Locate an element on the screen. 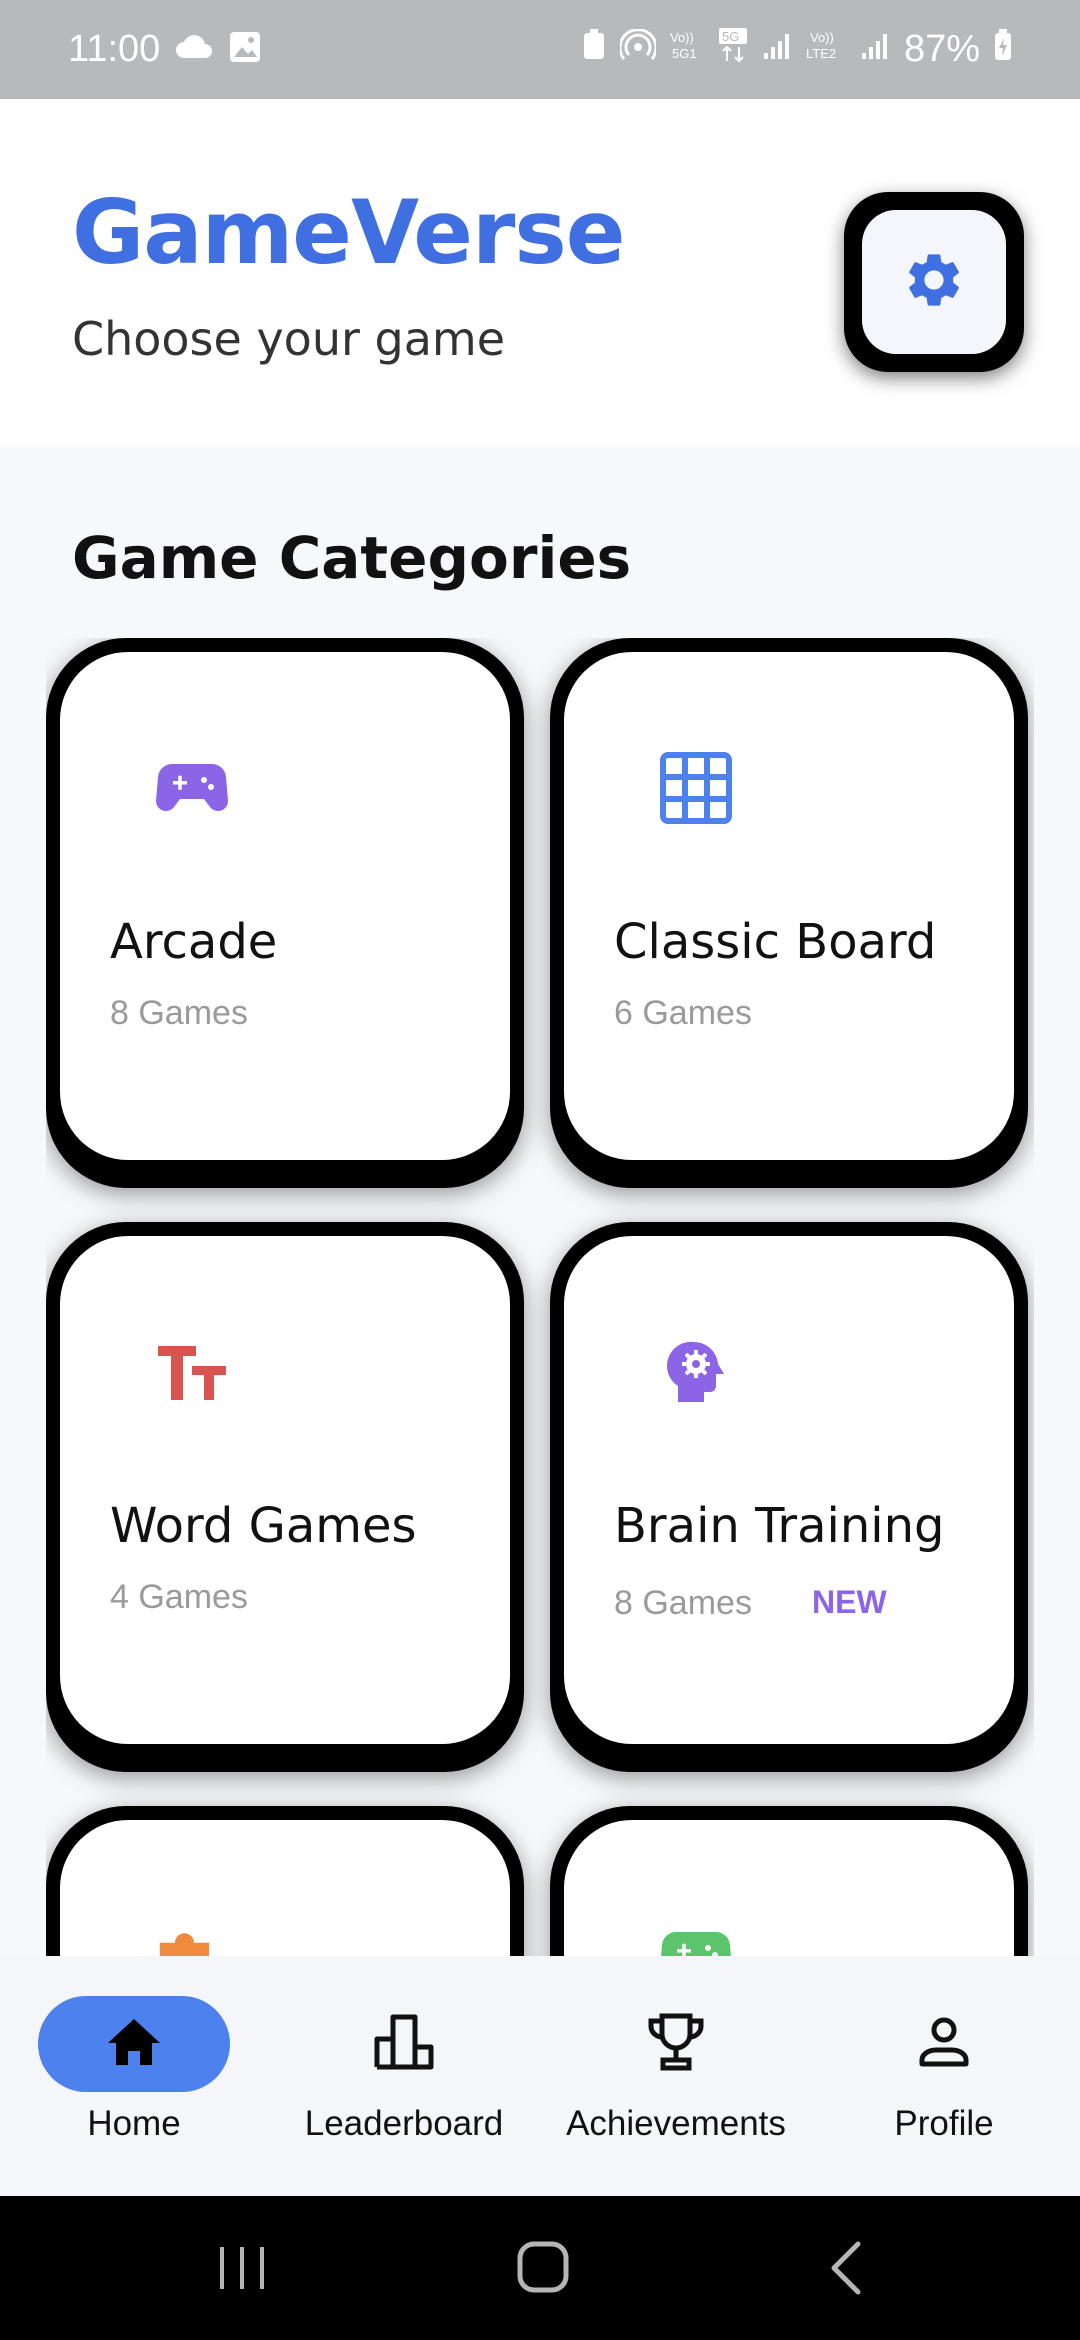 This screenshot has height=2340, width=1080. puzzle-icon is located at coordinates (192, 1939).